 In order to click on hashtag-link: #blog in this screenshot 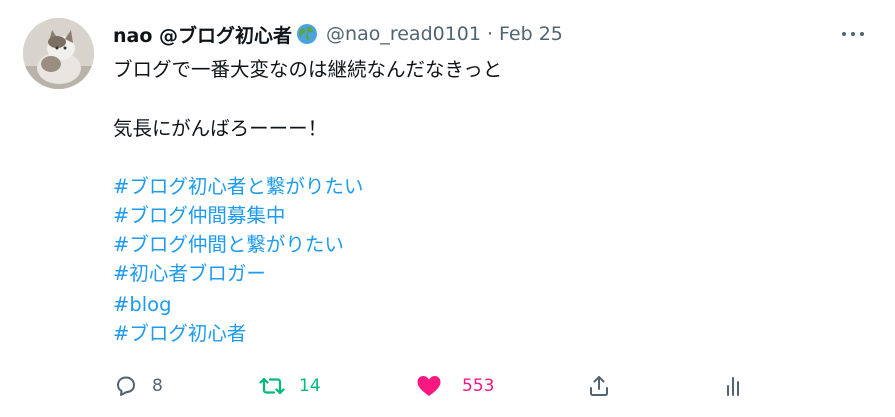, I will do `click(142, 305)`.